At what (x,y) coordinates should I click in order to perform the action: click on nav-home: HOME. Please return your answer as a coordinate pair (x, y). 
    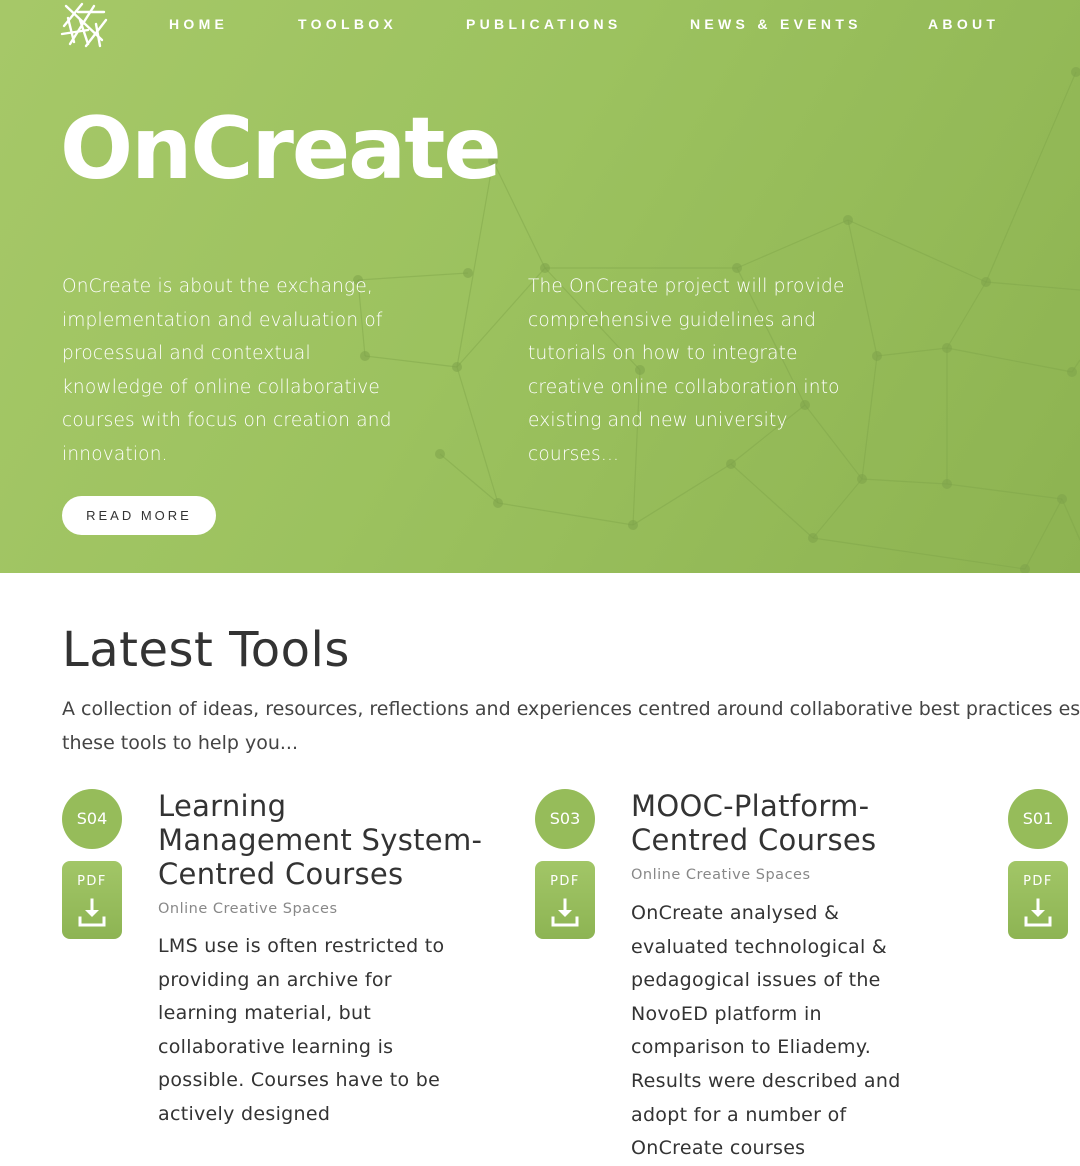
    Looking at the image, I should click on (198, 24).